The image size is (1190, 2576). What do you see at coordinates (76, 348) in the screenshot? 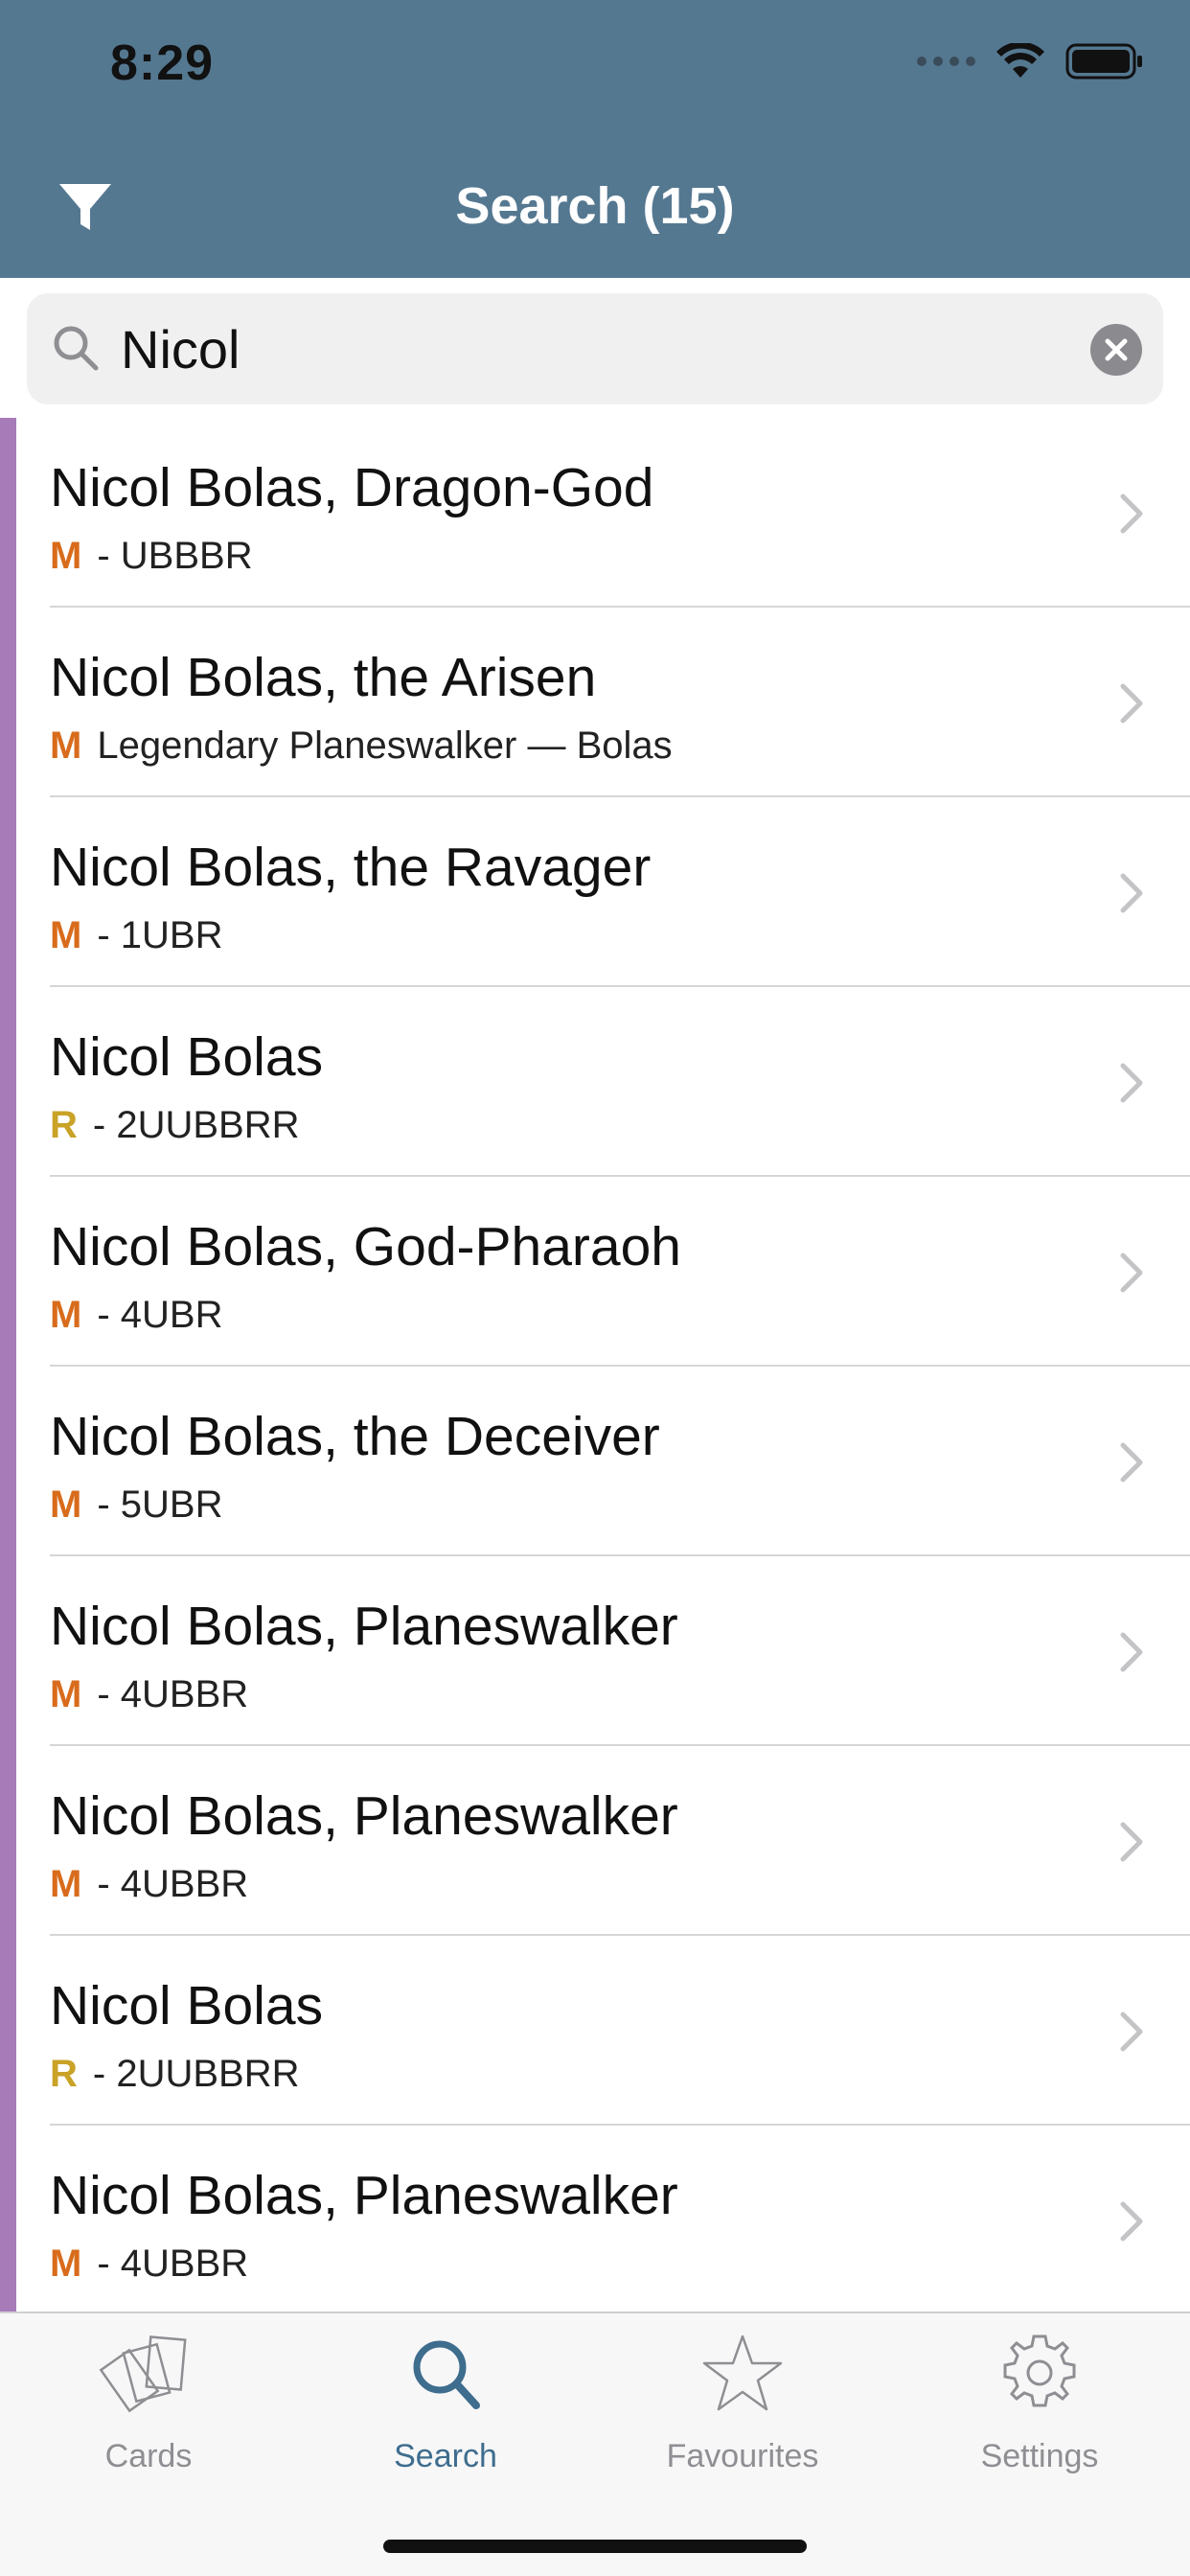
I see `magnifier-icon` at bounding box center [76, 348].